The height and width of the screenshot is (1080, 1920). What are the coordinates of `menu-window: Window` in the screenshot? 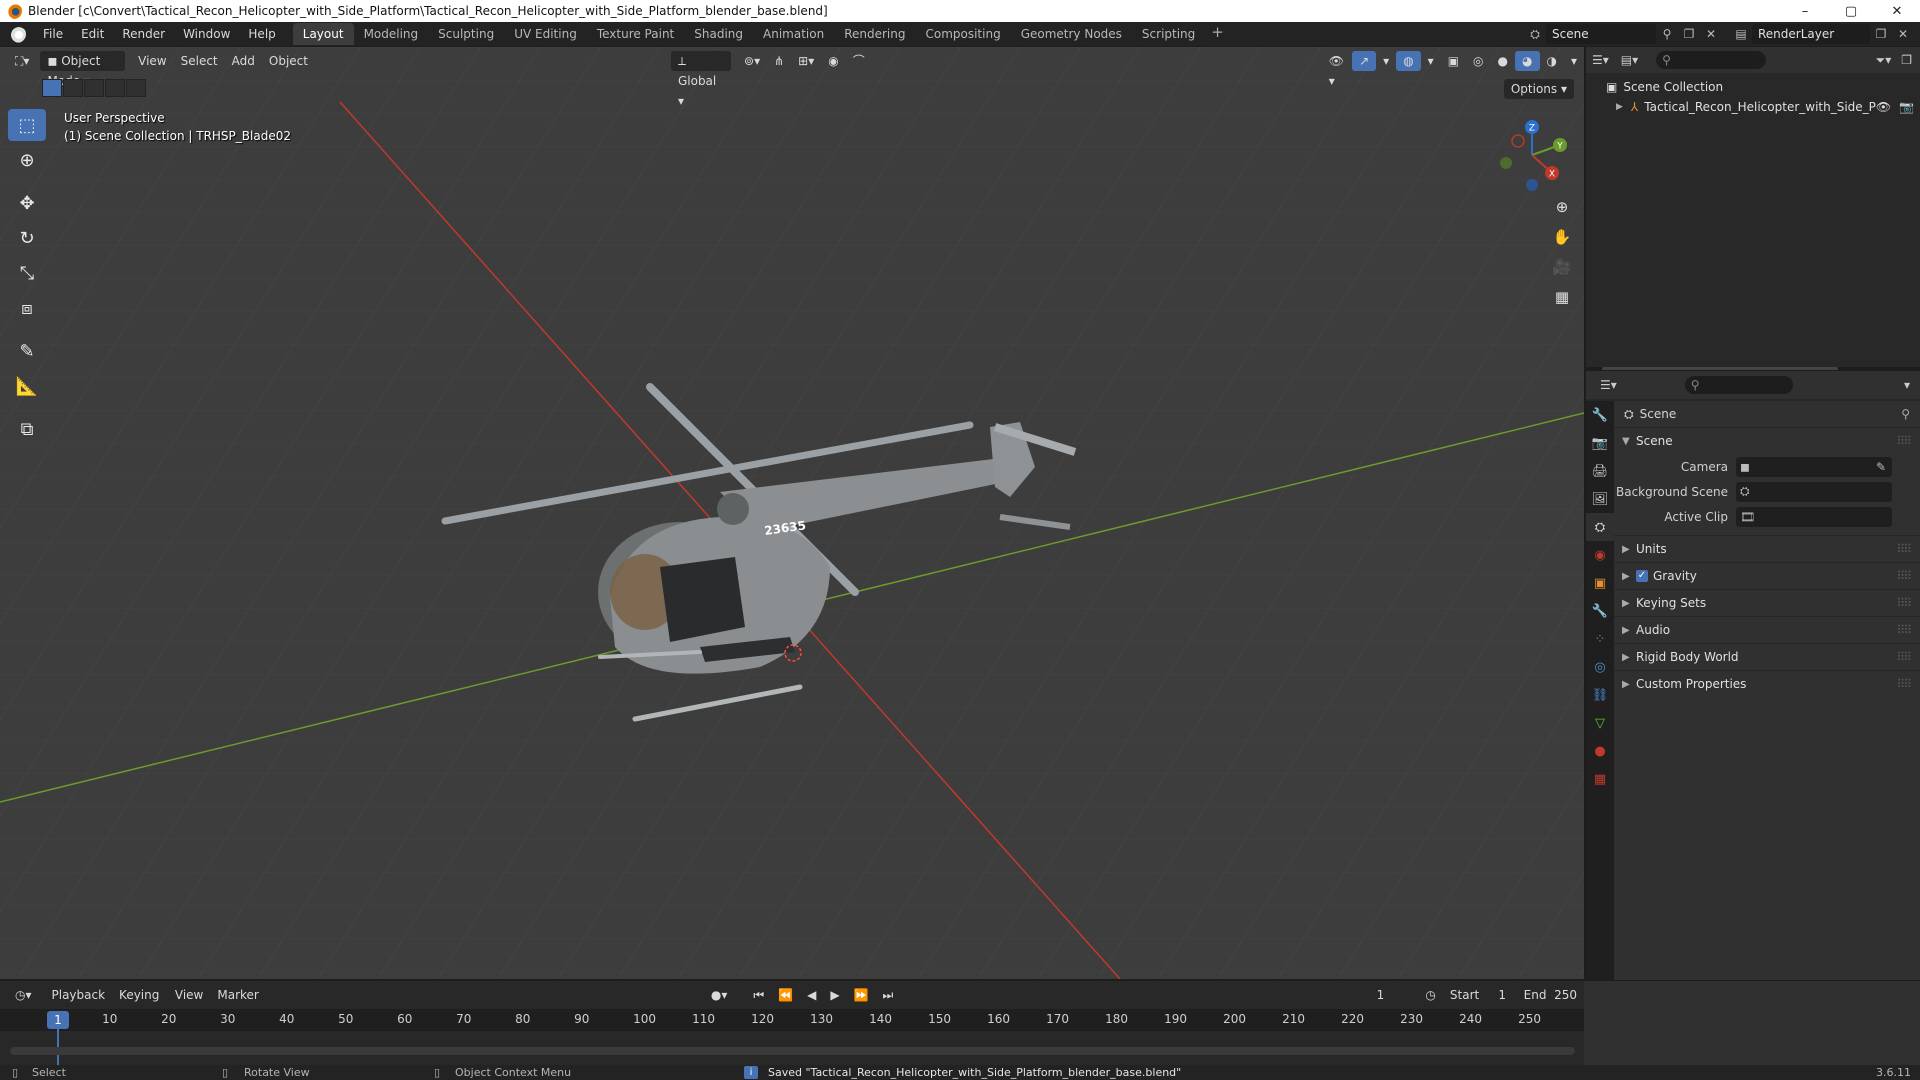 It's located at (206, 34).